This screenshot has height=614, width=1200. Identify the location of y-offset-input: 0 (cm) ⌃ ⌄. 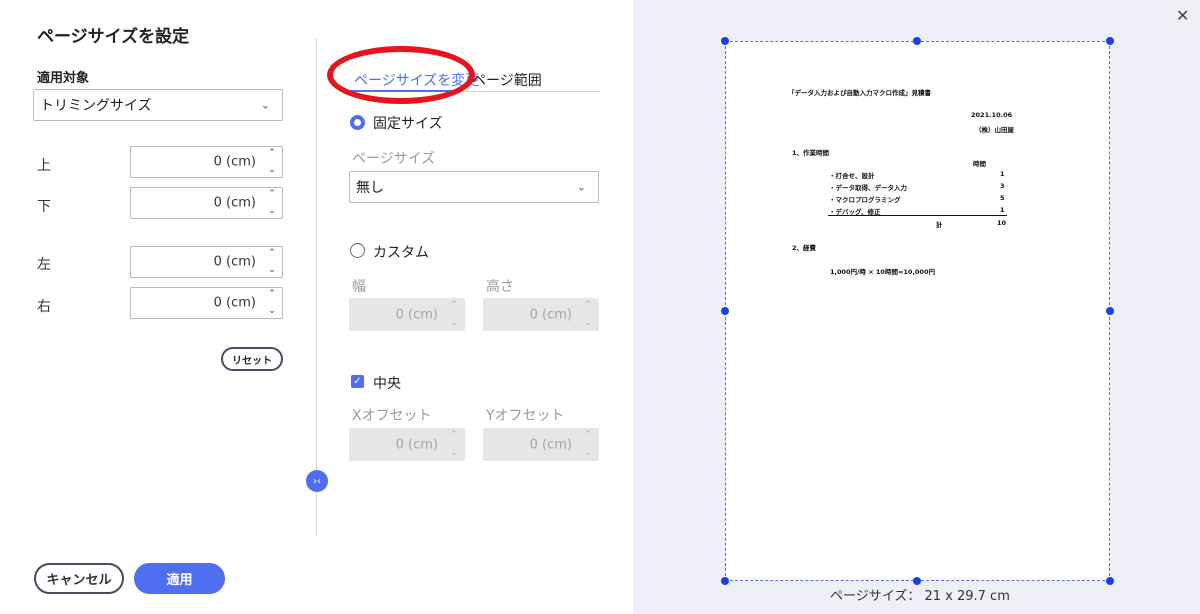
(541, 444).